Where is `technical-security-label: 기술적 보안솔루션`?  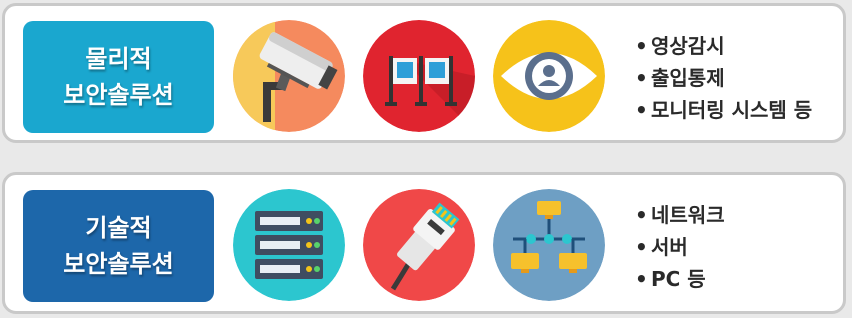
technical-security-label: 기술적 보안솔루션 is located at coordinates (118, 246).